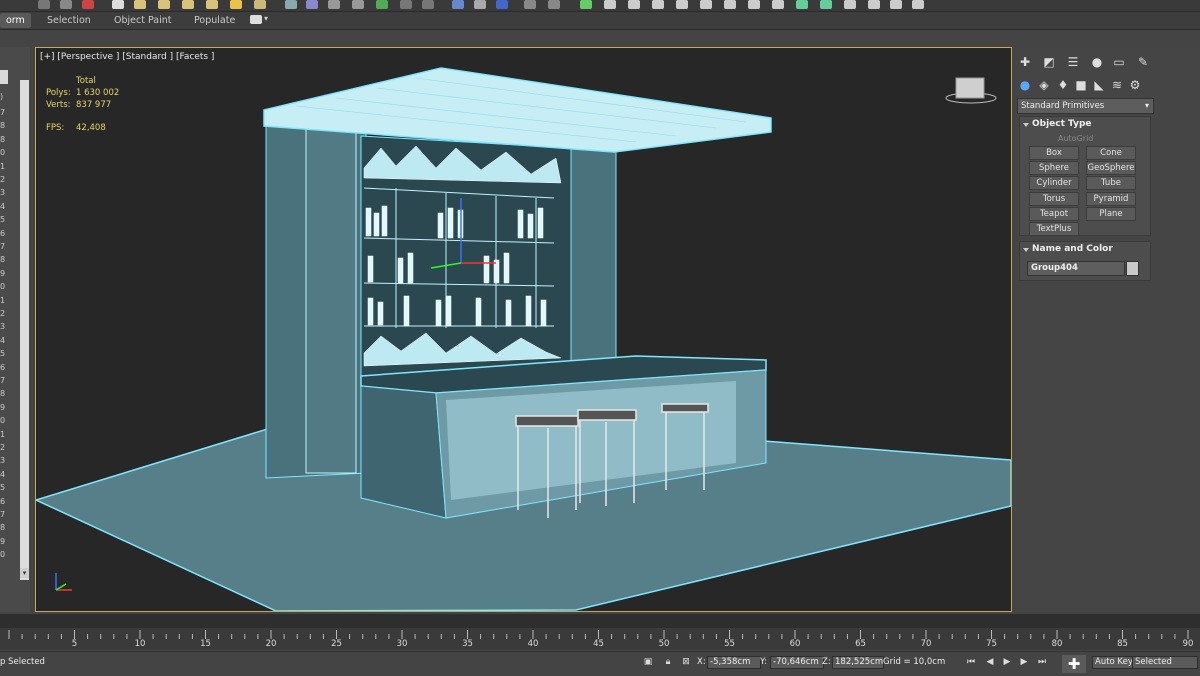 Image resolution: width=1200 pixels, height=676 pixels. I want to click on isolate-selection-icon: ▣, so click(648, 662).